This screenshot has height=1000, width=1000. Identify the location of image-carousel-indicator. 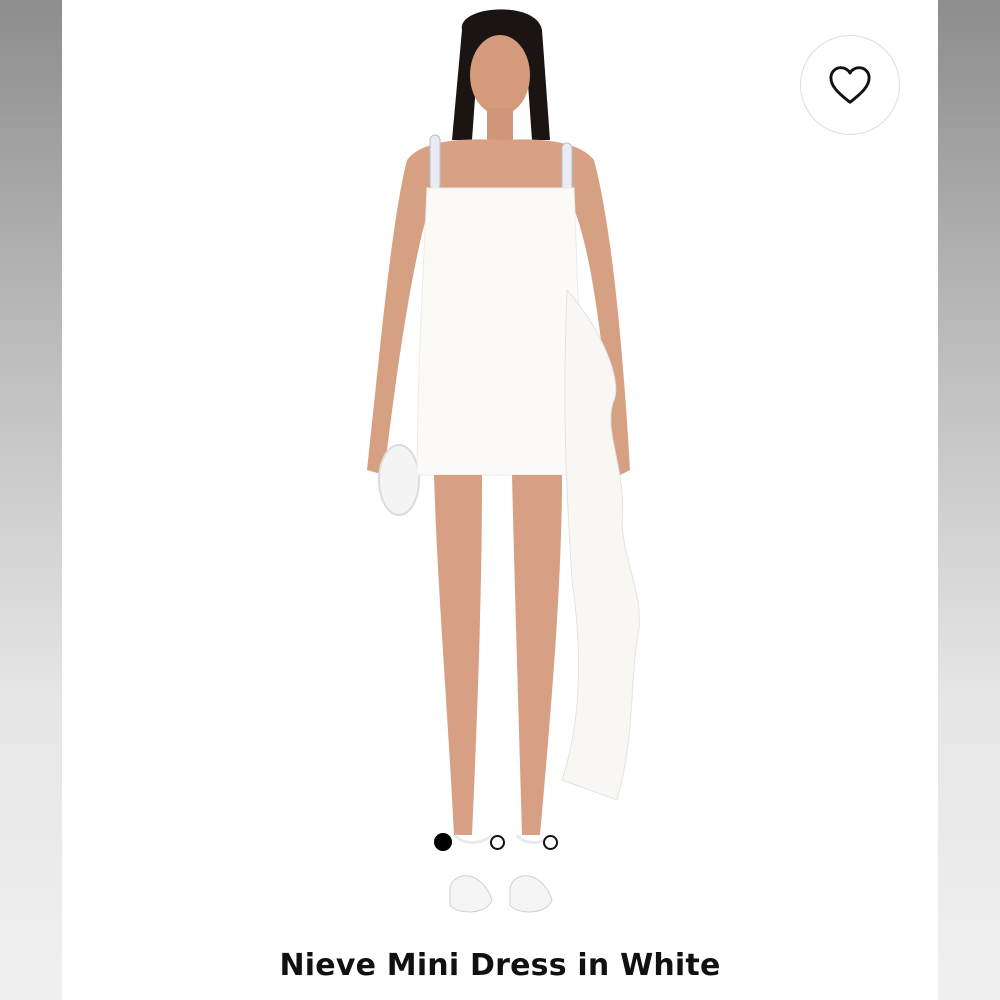
(502, 842).